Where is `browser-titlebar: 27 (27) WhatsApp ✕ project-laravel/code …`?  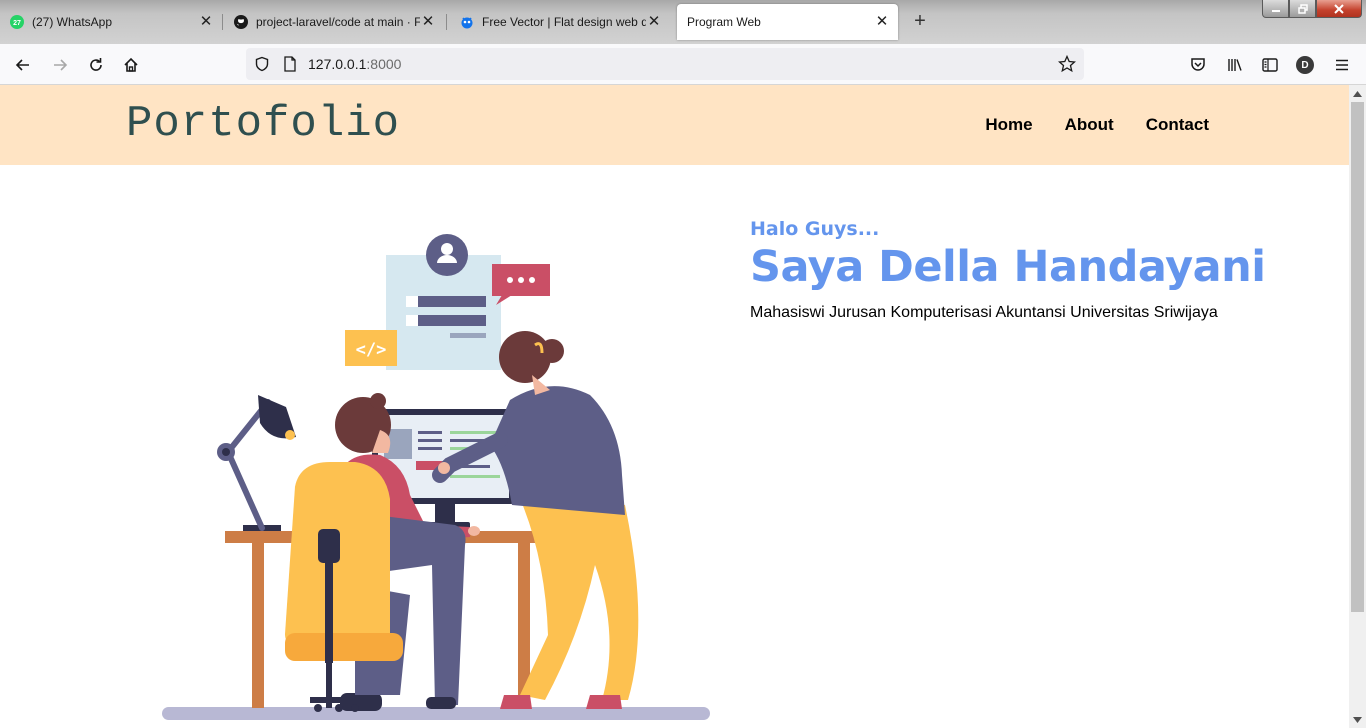 browser-titlebar: 27 (27) WhatsApp ✕ project-laravel/code … is located at coordinates (683, 22).